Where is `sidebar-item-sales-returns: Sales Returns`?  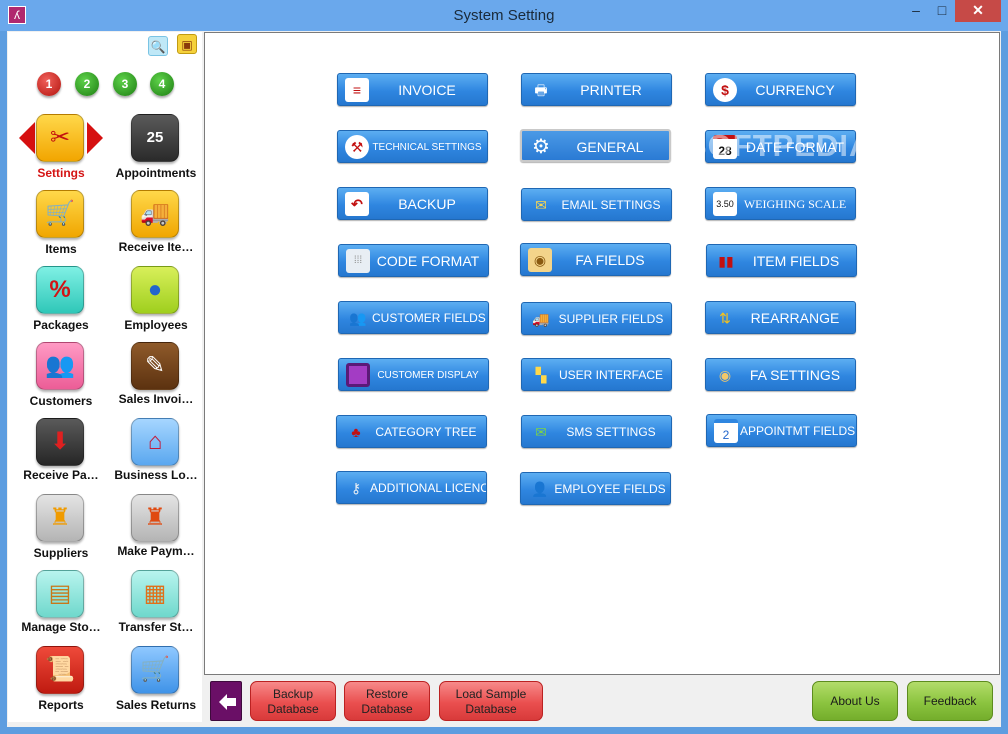 sidebar-item-sales-returns: Sales Returns is located at coordinates (156, 705).